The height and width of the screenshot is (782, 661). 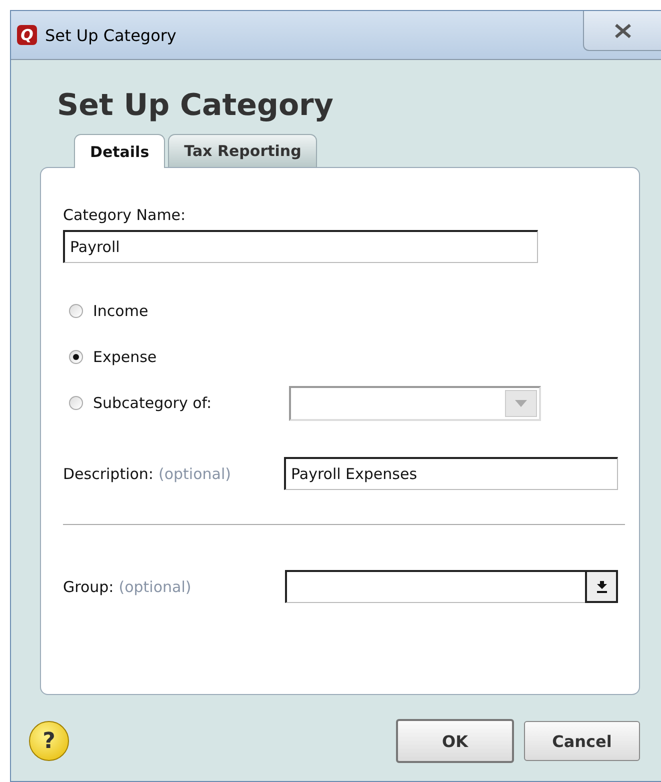 I want to click on field-label: Category Name:, so click(x=125, y=215).